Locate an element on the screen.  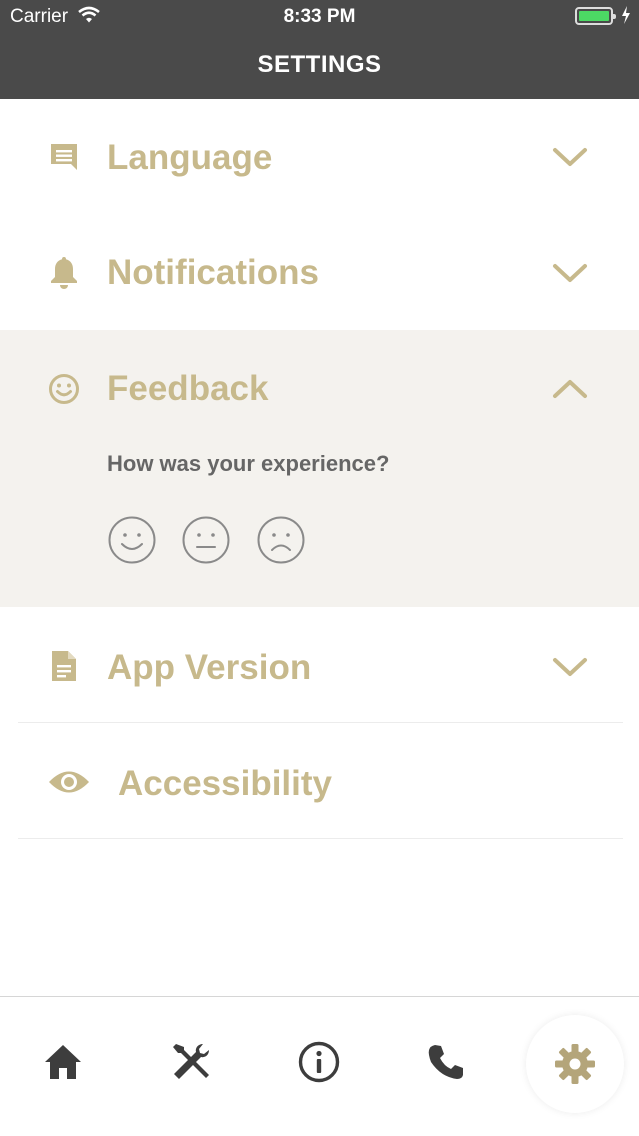
settings-row-accessibility: Accessibility is located at coordinates (319, 780).